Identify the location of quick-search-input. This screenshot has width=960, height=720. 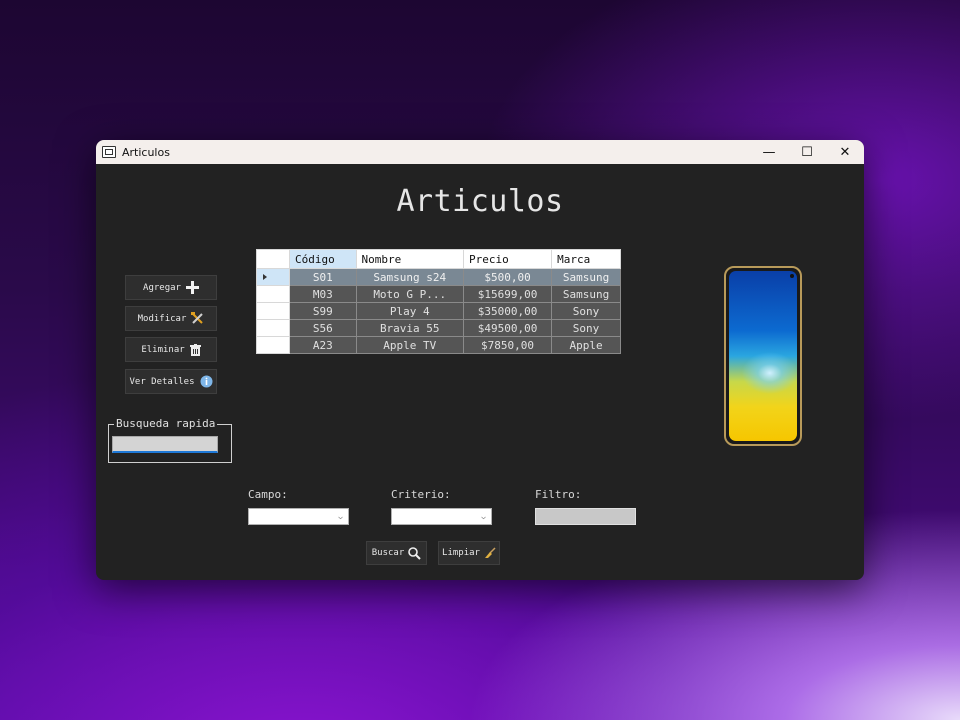
(165, 444).